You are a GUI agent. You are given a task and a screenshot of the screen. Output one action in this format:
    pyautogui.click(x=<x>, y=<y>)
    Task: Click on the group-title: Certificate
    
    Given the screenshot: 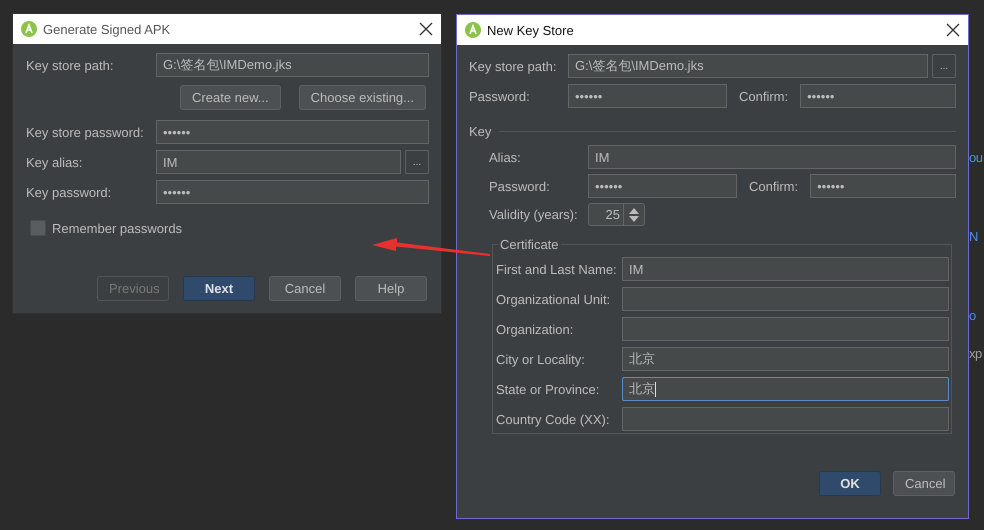 What is the action you would take?
    pyautogui.click(x=529, y=244)
    